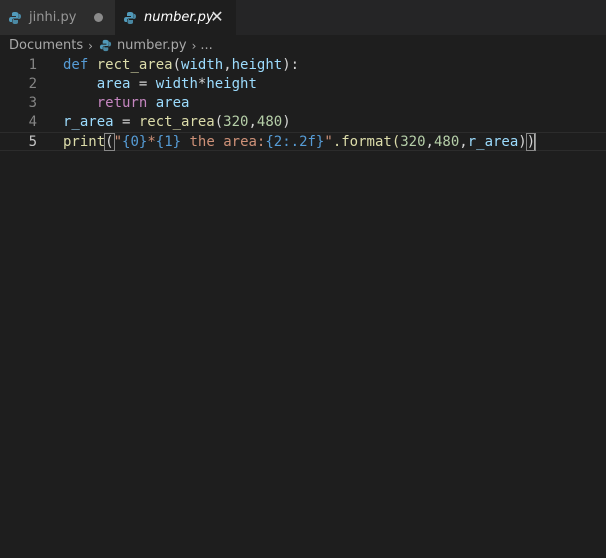 This screenshot has width=606, height=558. I want to click on format-placeholder: {1}, so click(168, 142).